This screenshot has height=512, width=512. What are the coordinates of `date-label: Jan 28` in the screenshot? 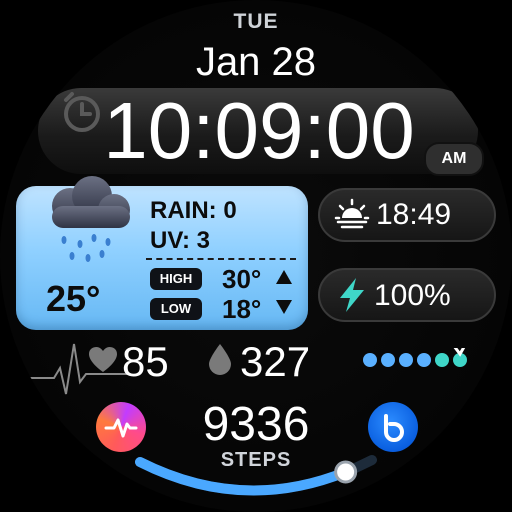 It's located at (256, 62).